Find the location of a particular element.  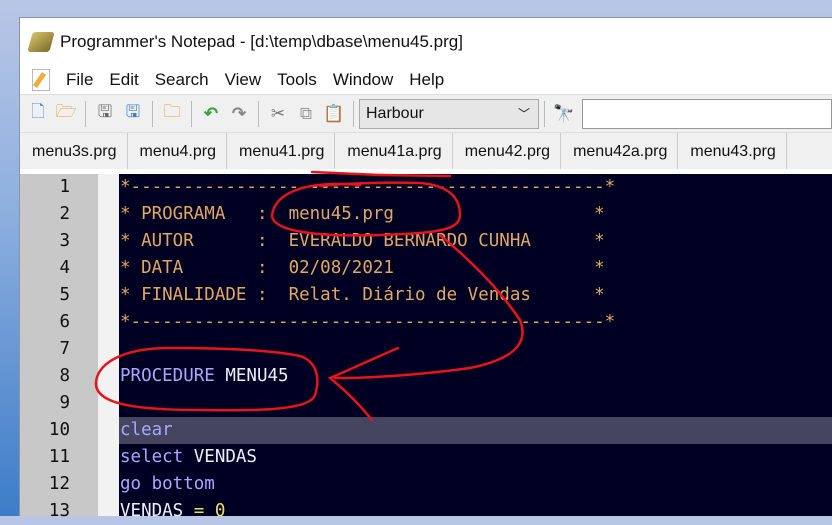

line-number: 4 is located at coordinates (64, 268).